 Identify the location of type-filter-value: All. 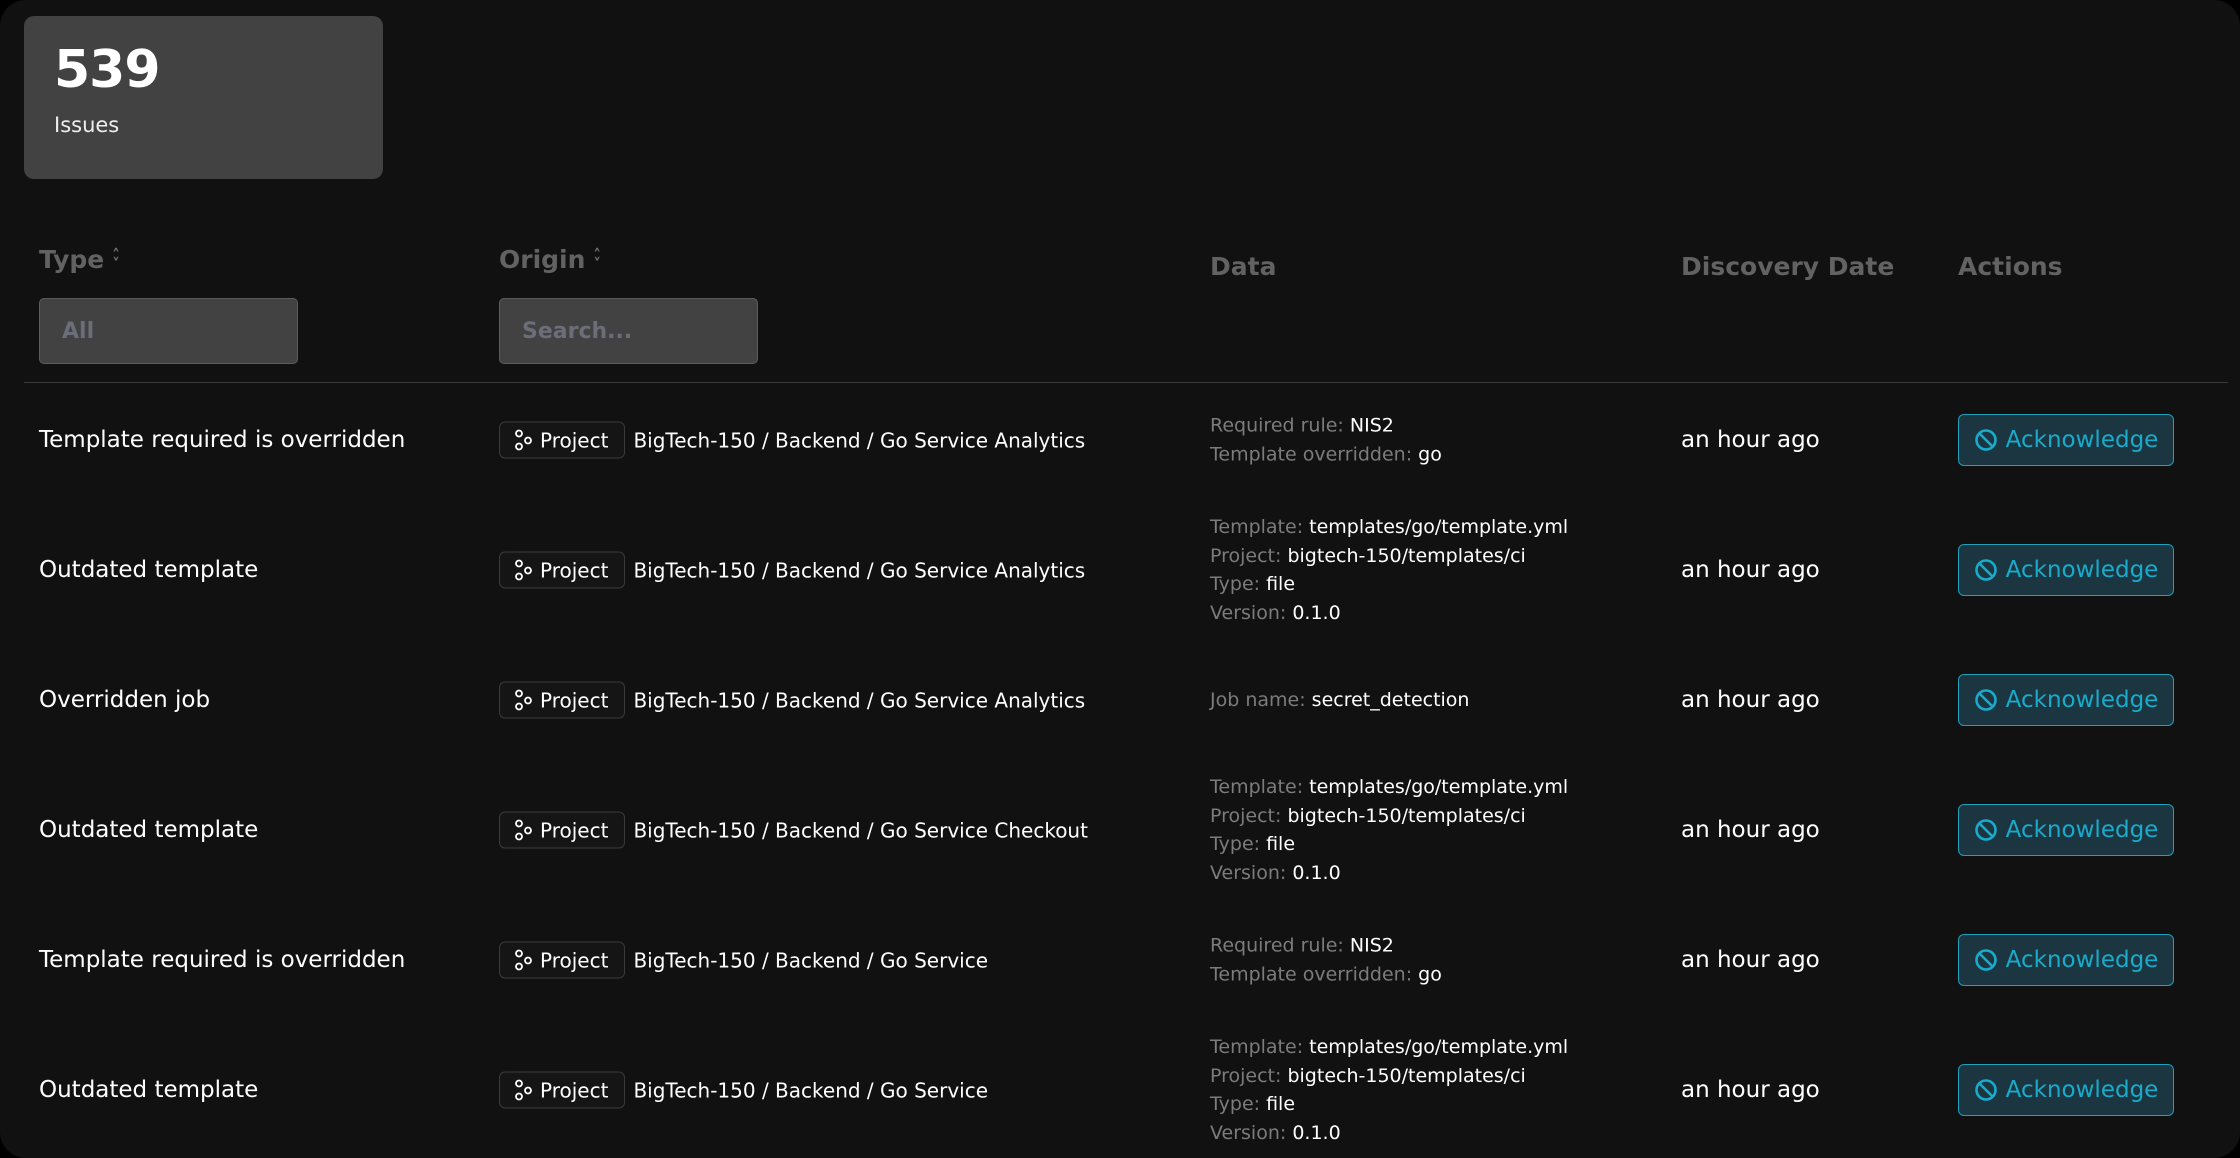
(78, 331).